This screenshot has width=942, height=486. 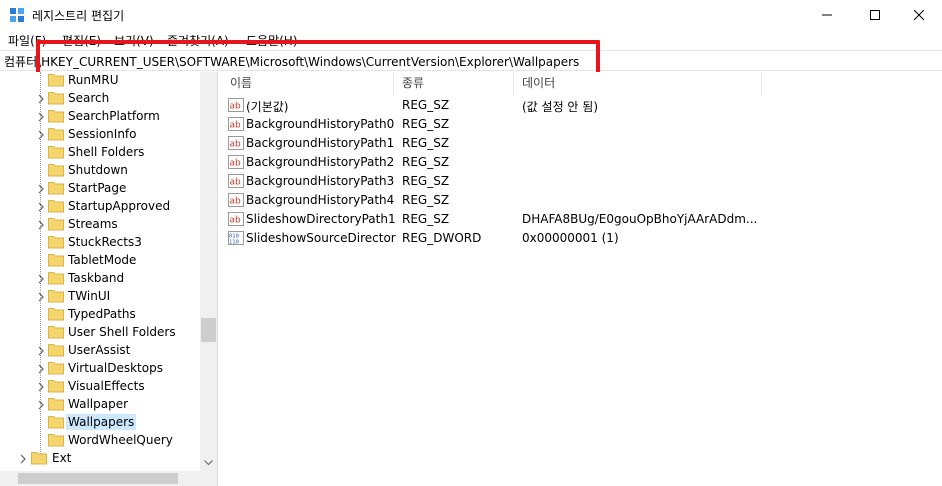 What do you see at coordinates (105, 242) in the screenshot?
I see `tree-item-label: StuckRects3` at bounding box center [105, 242].